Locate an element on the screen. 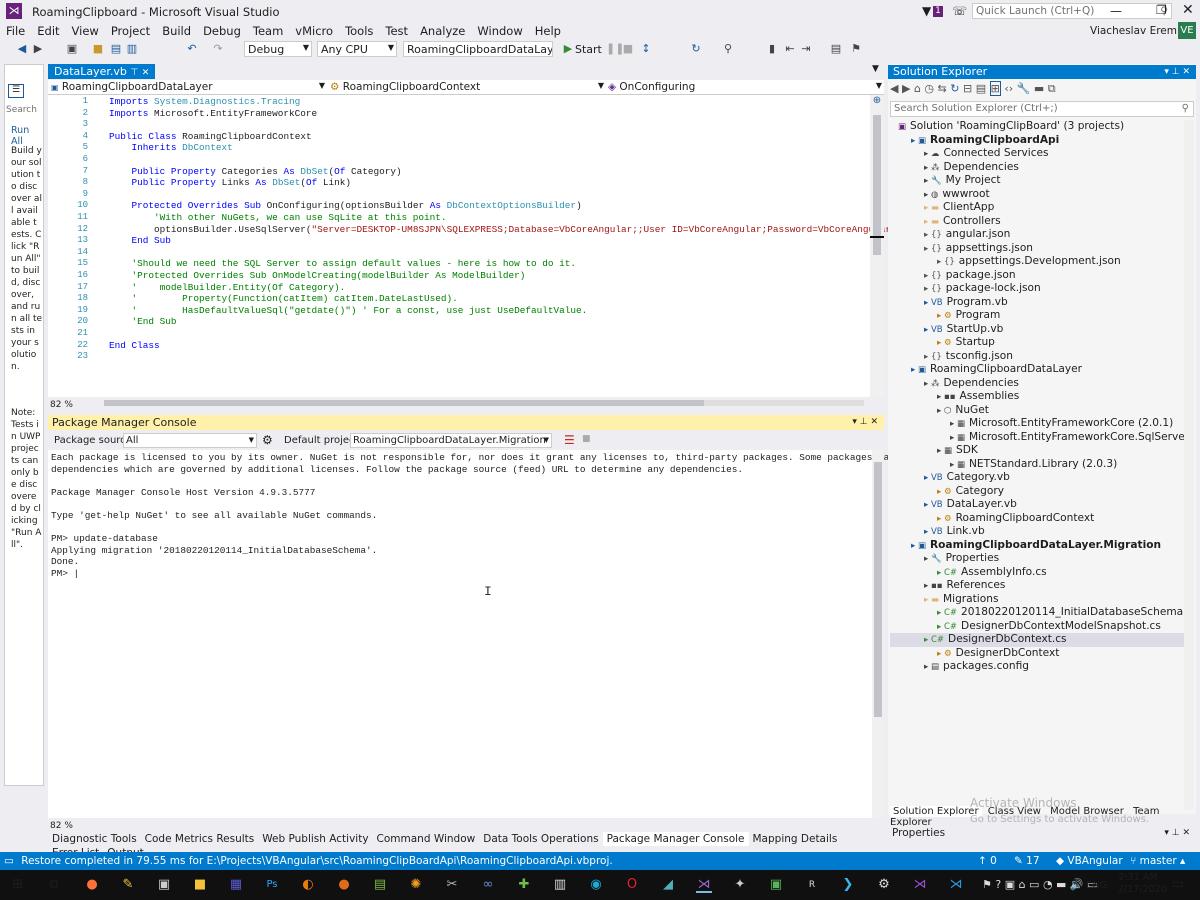 This screenshot has height=900, width=1200. pin-icon: ⊤ is located at coordinates (134, 73).